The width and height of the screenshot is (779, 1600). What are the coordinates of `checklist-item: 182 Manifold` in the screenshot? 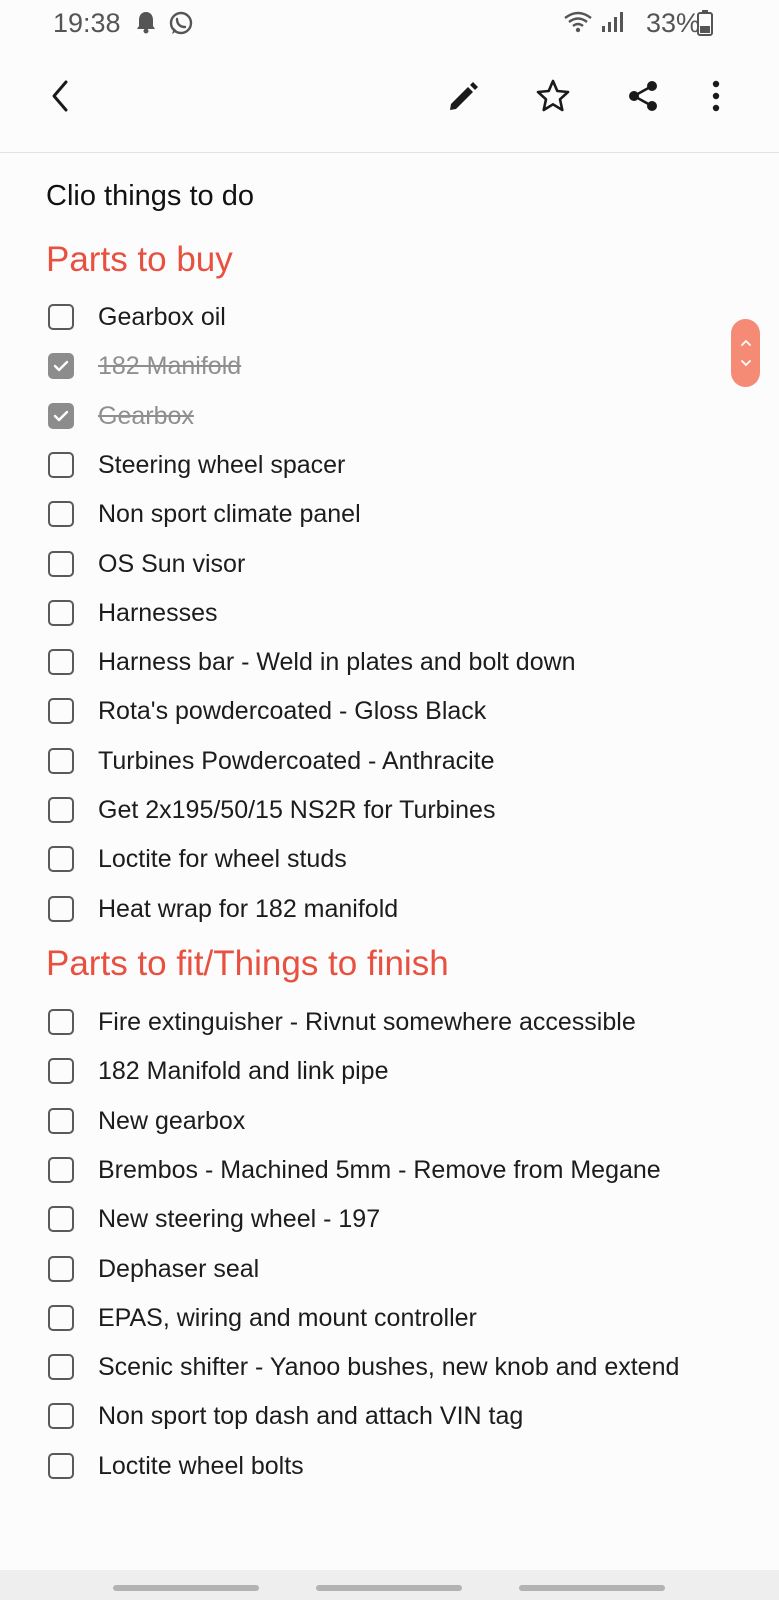 It's located at (398, 366).